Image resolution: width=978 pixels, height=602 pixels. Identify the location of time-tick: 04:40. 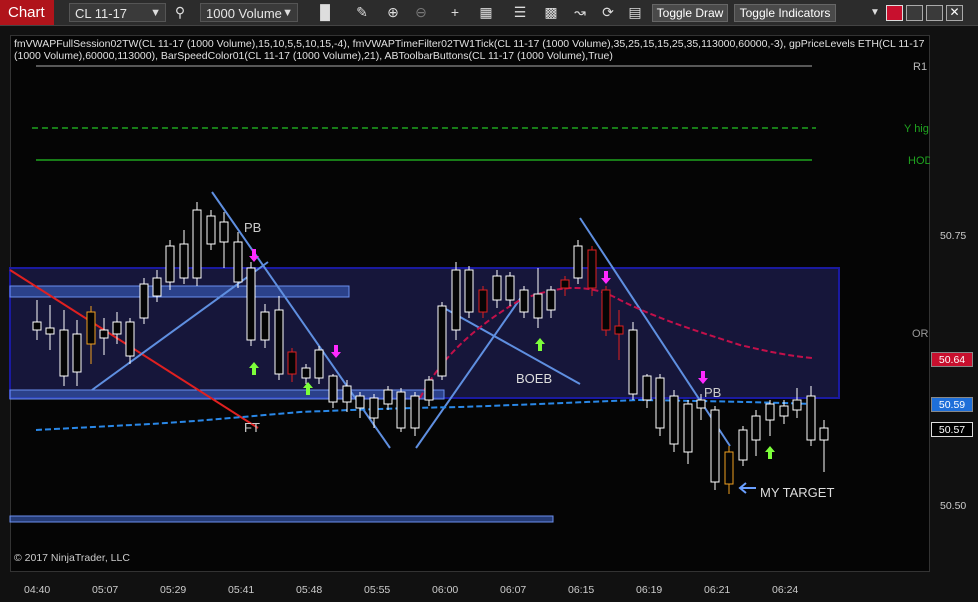
(37, 590).